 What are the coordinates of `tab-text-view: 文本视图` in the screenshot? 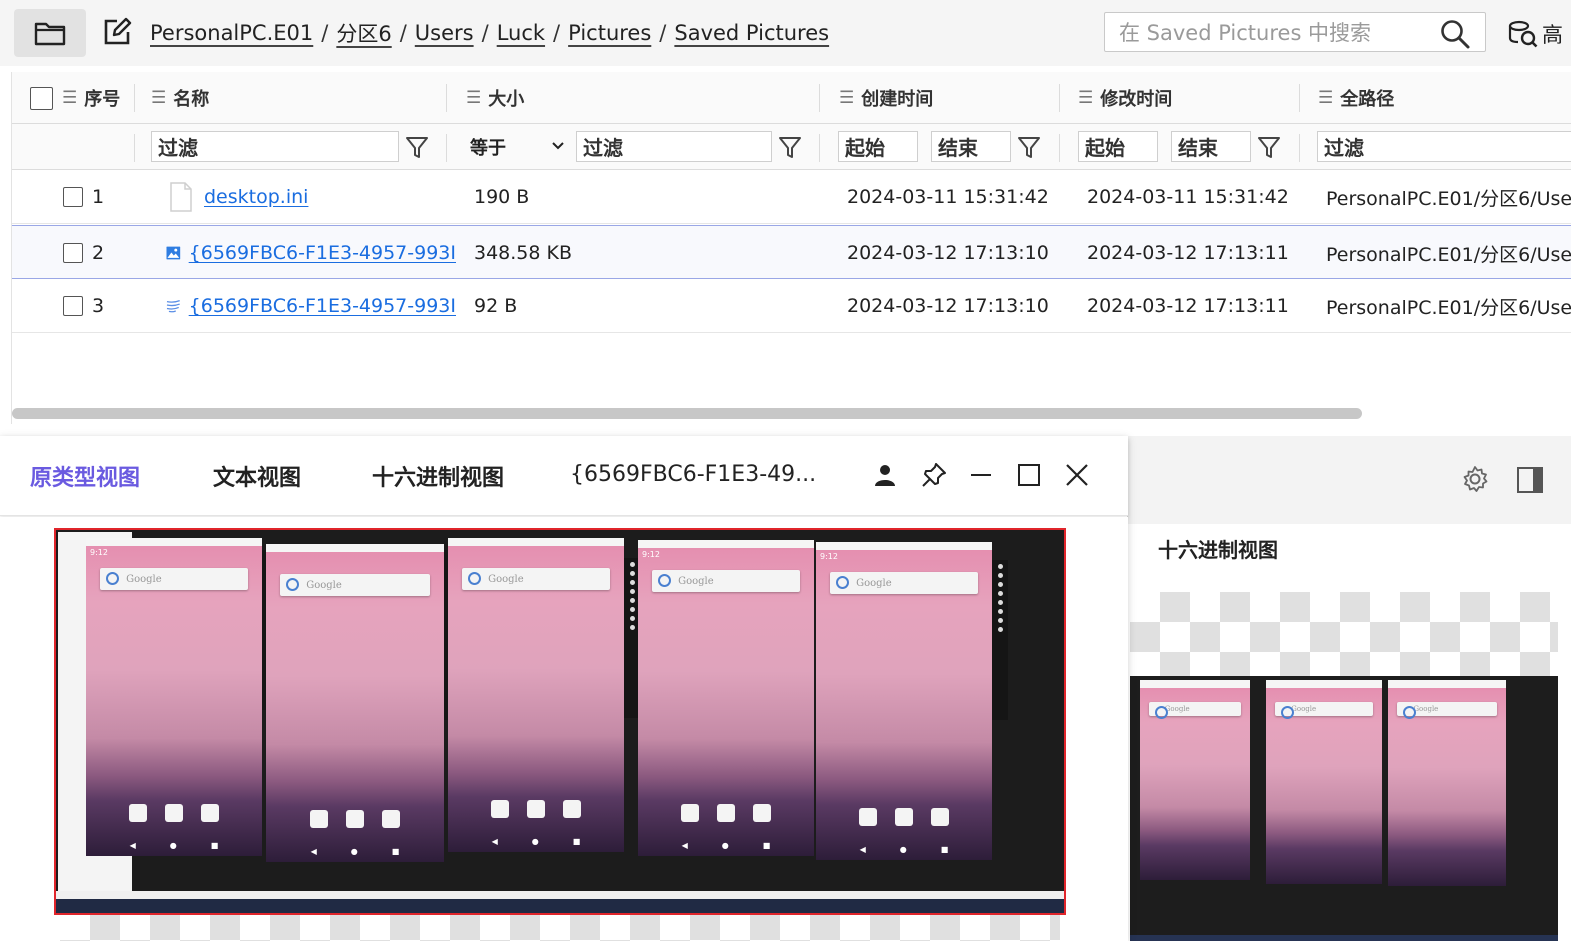 It's located at (257, 476).